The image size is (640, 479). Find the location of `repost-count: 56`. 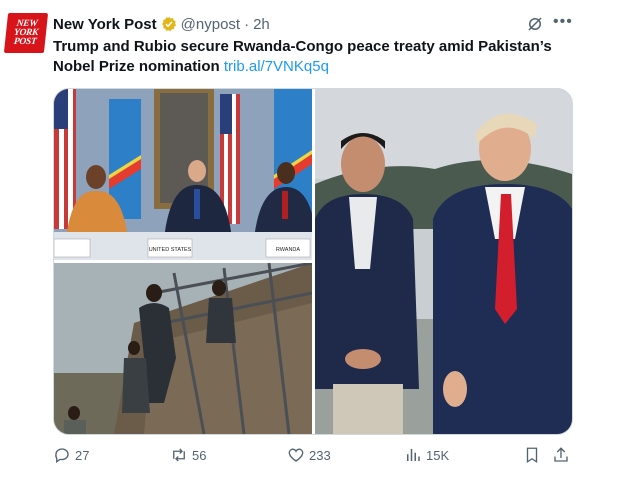

repost-count: 56 is located at coordinates (199, 455).